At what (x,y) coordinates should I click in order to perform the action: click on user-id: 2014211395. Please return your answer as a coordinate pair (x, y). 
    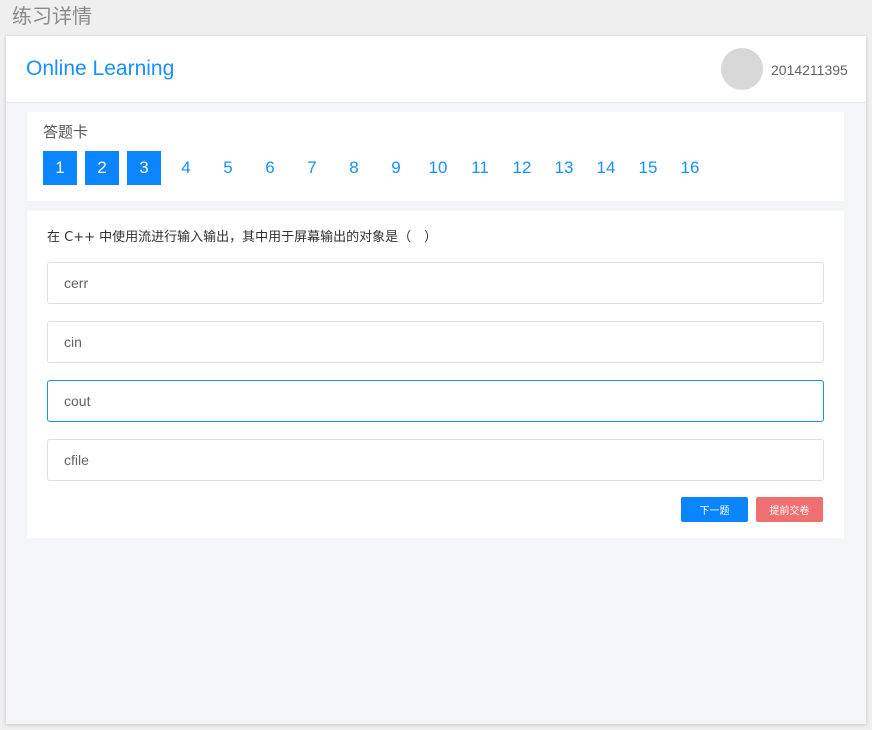
    Looking at the image, I should click on (809, 70).